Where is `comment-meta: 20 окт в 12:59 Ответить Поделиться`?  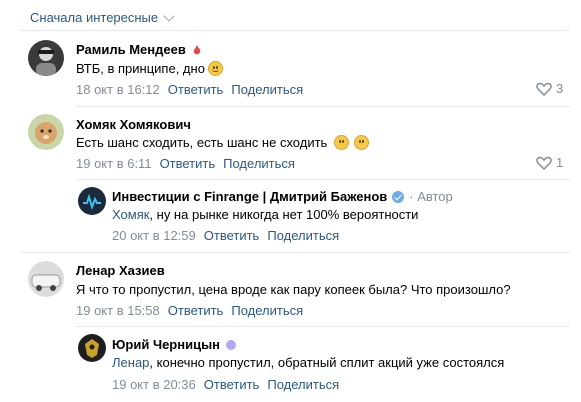 comment-meta: 20 окт в 12:59 Ответить Поделиться is located at coordinates (225, 235).